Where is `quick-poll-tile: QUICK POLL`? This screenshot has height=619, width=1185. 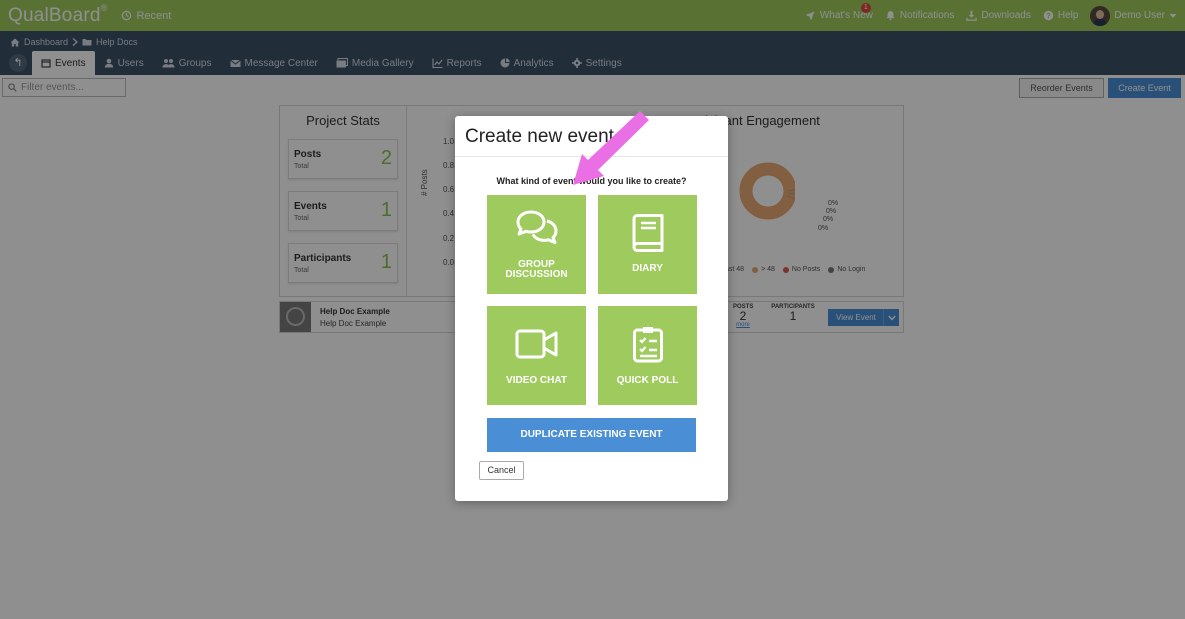 quick-poll-tile: QUICK POLL is located at coordinates (647, 355).